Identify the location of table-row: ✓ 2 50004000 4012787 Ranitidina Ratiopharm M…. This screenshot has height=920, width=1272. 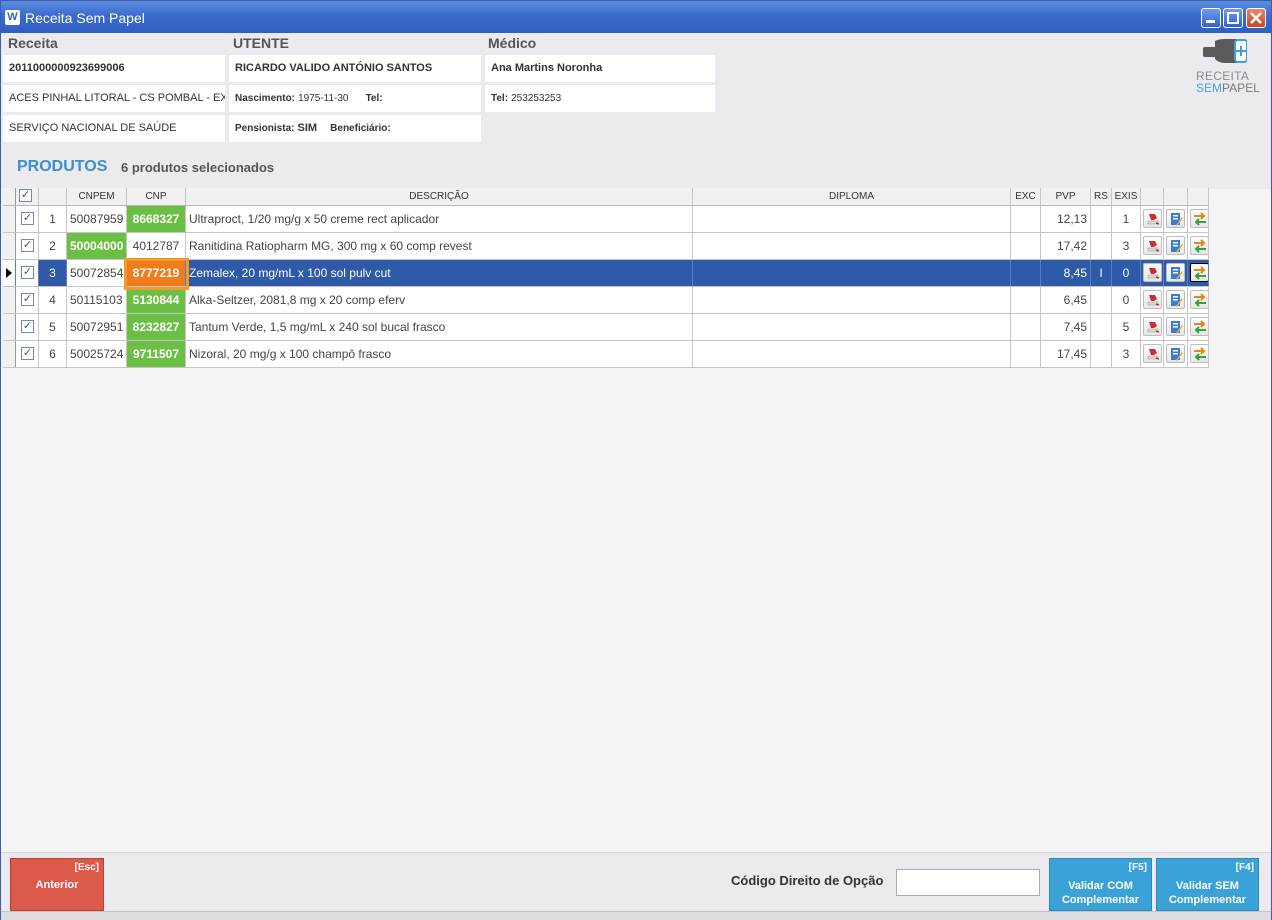
(606, 246).